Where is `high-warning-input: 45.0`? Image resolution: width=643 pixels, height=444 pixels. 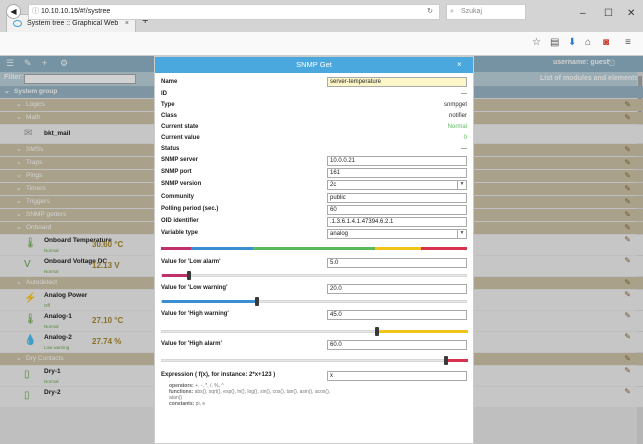
high-warning-input: 45.0 is located at coordinates (397, 315).